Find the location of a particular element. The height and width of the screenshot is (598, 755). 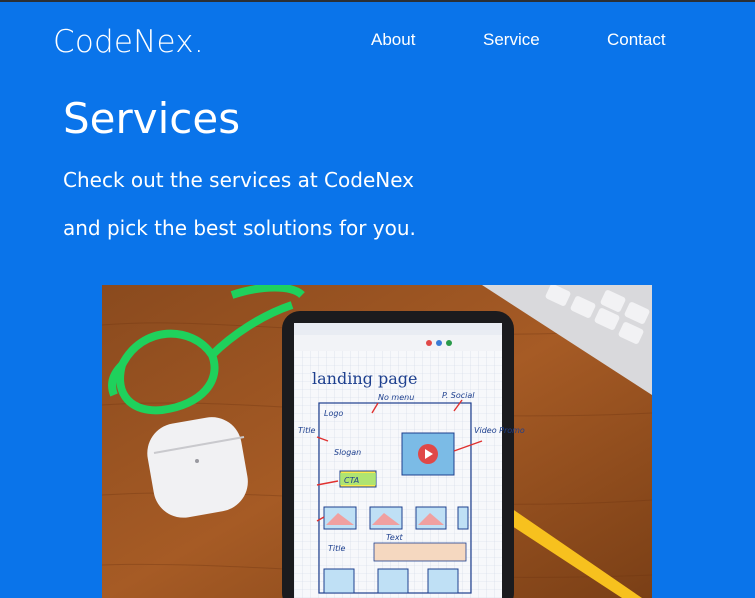

sketch-label-text: Text is located at coordinates (395, 537).